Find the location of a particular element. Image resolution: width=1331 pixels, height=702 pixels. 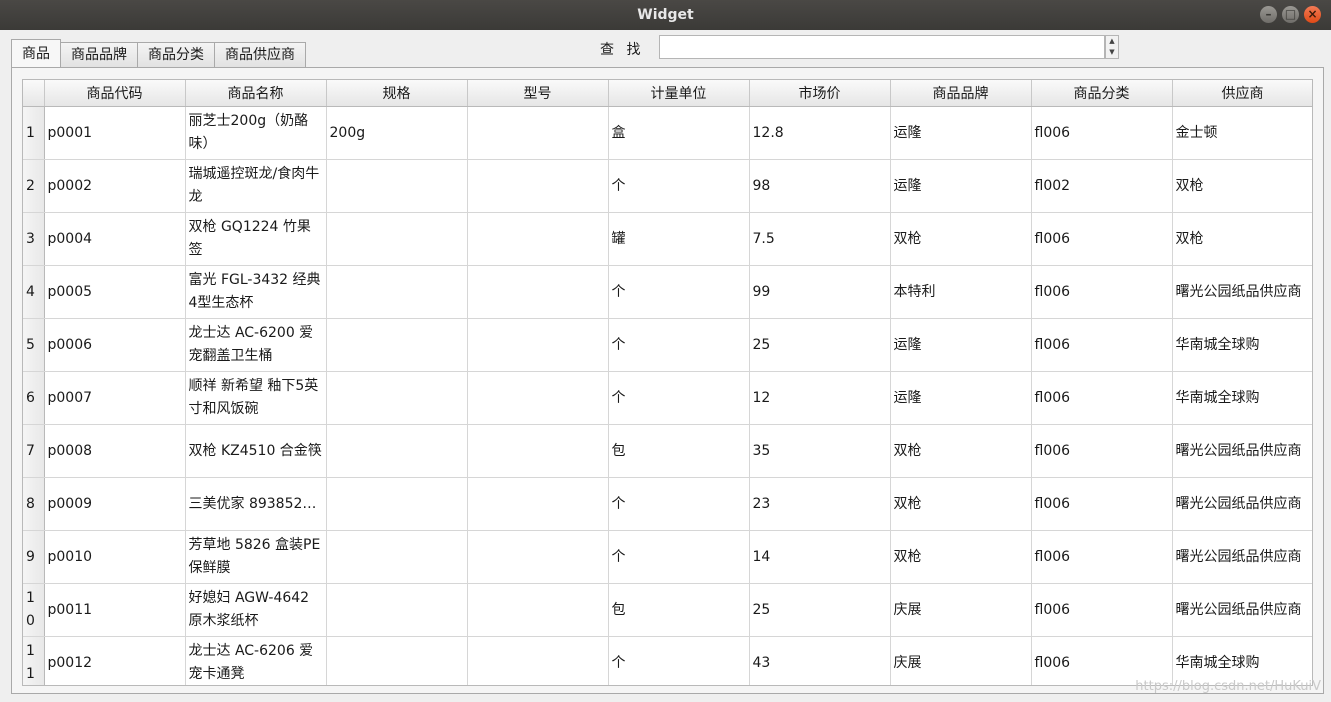

cell-name: 富光 FGL-3432 经典4型生态杯 is located at coordinates (256, 292).